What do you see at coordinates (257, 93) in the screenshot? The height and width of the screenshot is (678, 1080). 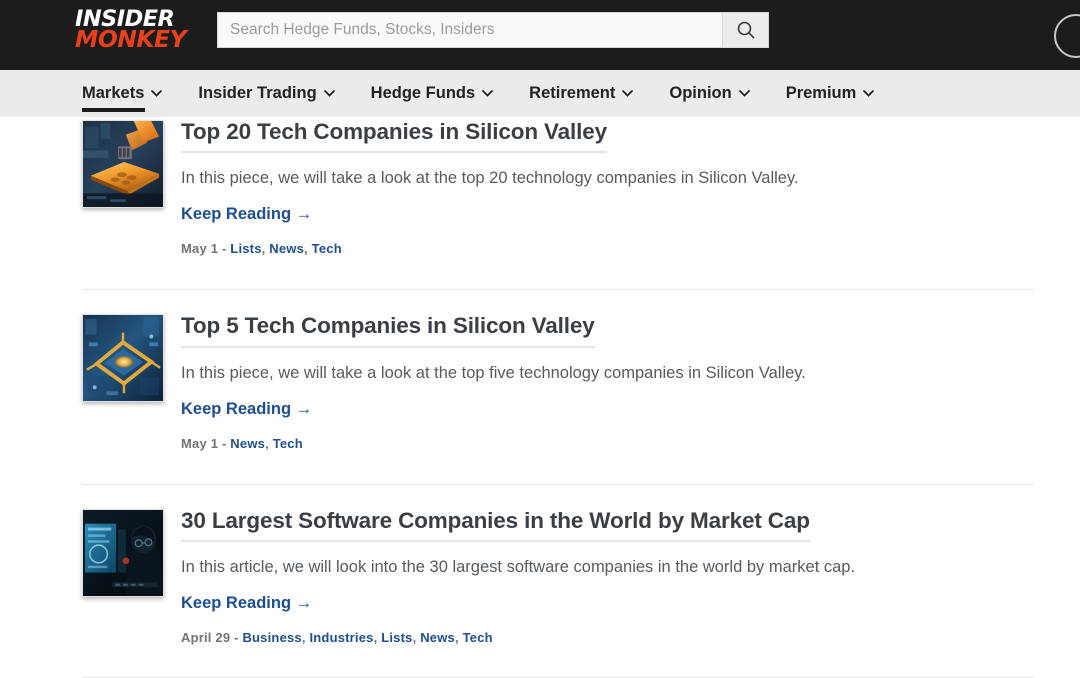 I see `nav-label: Insider Trading` at bounding box center [257, 93].